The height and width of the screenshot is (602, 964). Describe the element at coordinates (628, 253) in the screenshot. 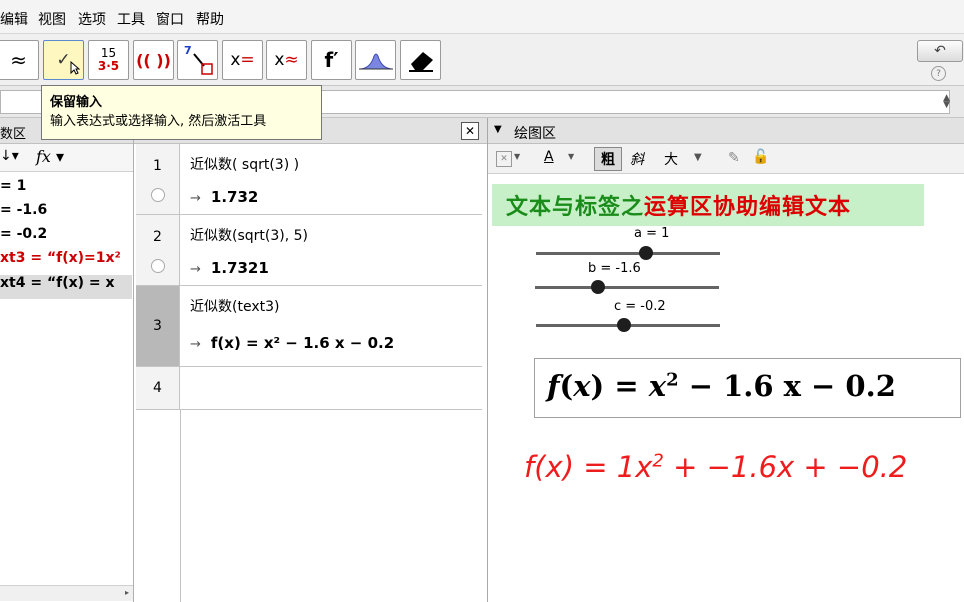

I see `slider-a-track` at that location.